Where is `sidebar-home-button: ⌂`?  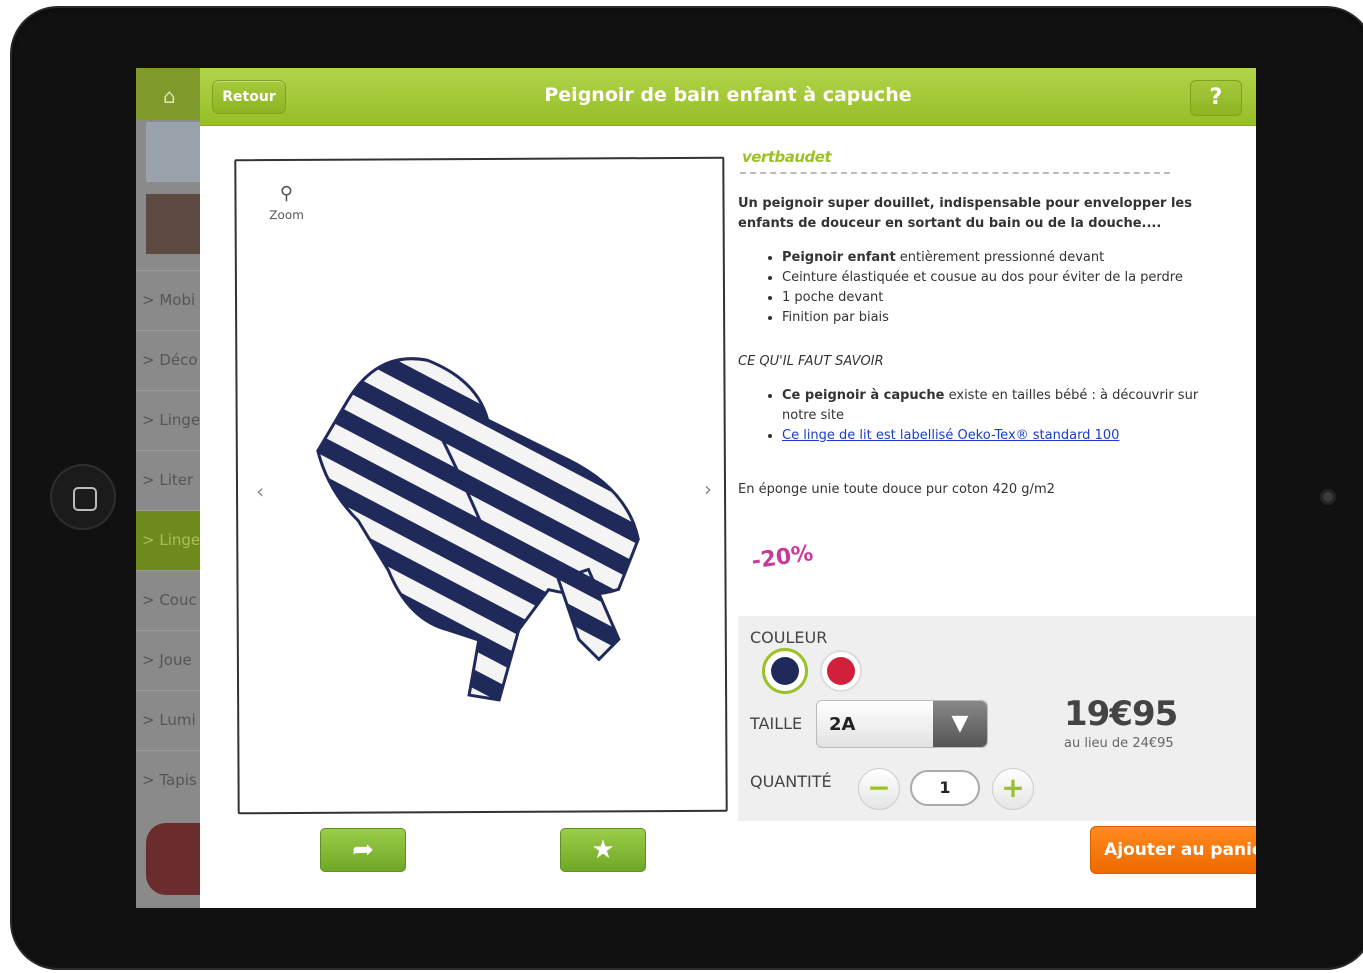
sidebar-home-button: ⌂ is located at coordinates (168, 94).